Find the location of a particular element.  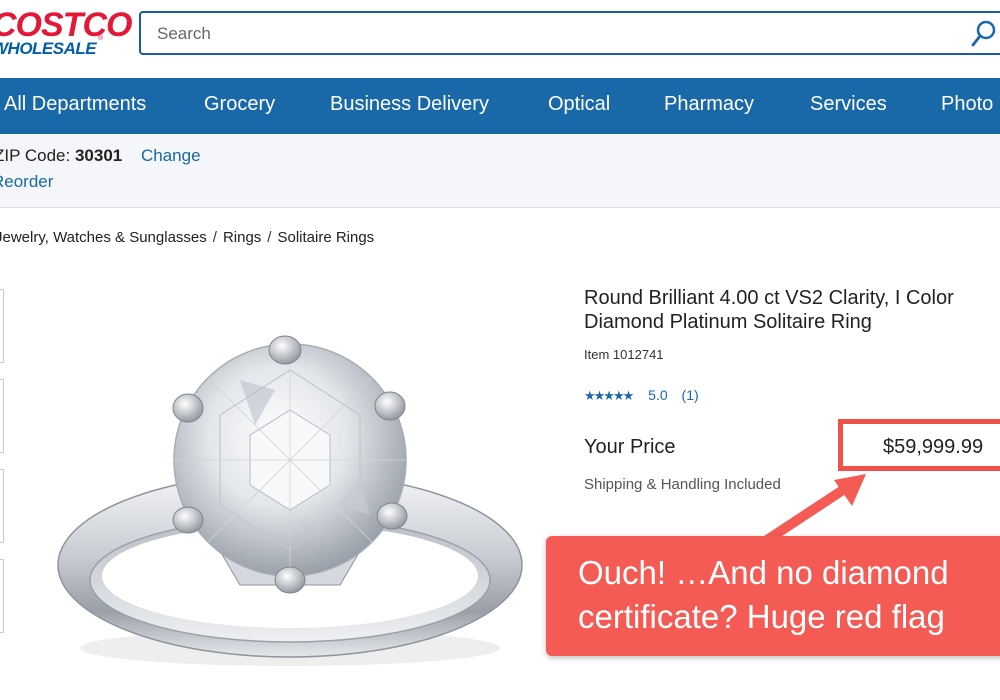

zip-change-link: Change is located at coordinates (171, 156).